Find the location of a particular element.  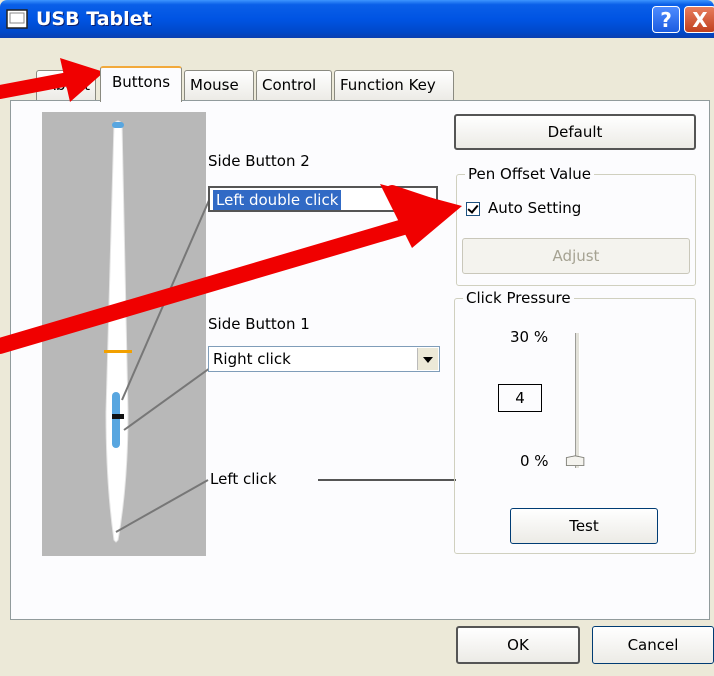

tab-control: Control is located at coordinates (294, 85).